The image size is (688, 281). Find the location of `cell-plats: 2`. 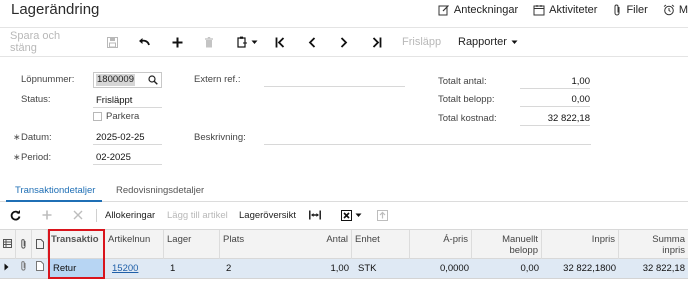

cell-plats: 2 is located at coordinates (253, 268).